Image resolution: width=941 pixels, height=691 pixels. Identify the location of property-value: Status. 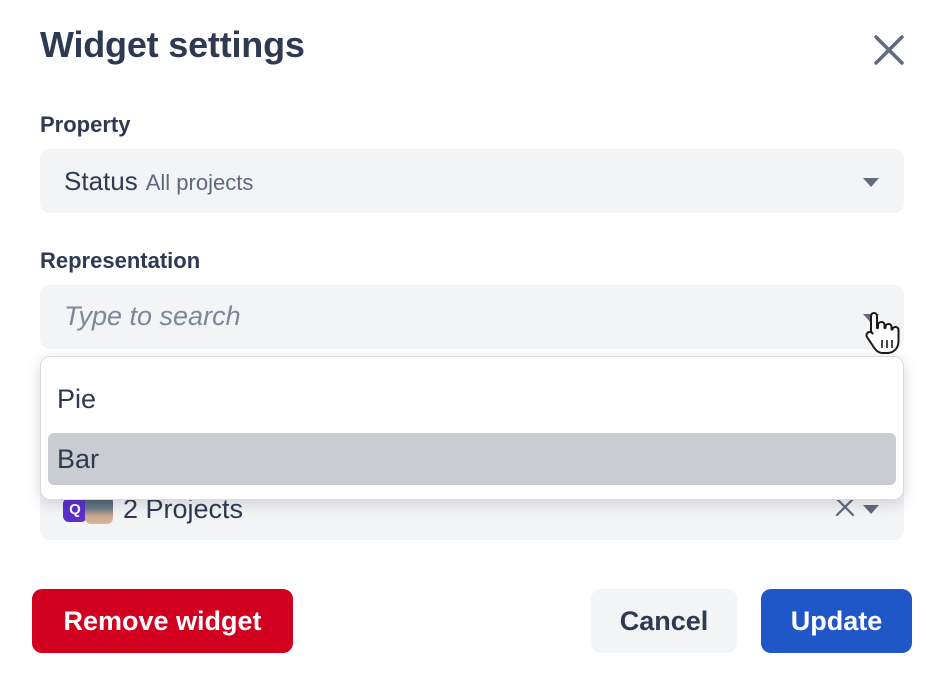
(101, 181).